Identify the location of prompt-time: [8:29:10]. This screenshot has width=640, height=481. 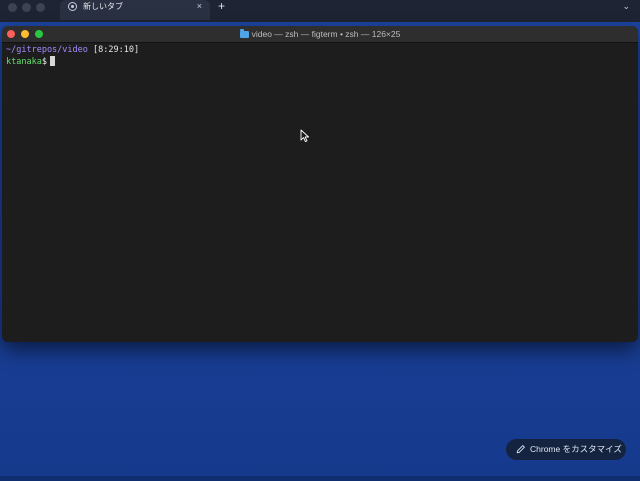
(116, 50).